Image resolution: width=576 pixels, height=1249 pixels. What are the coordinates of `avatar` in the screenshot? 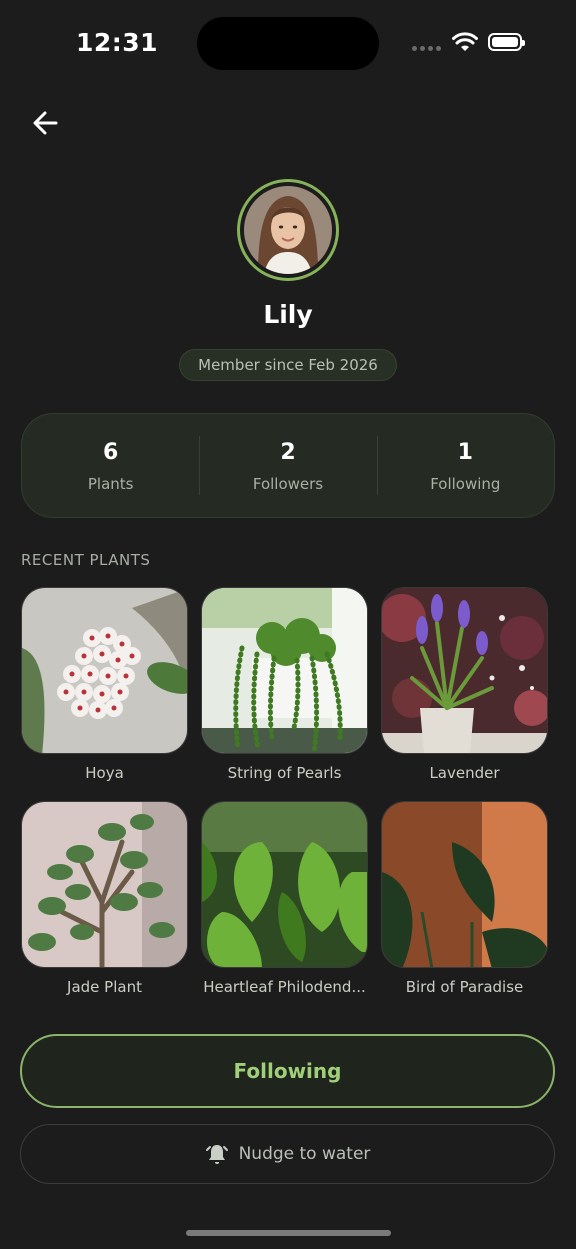 It's located at (288, 230).